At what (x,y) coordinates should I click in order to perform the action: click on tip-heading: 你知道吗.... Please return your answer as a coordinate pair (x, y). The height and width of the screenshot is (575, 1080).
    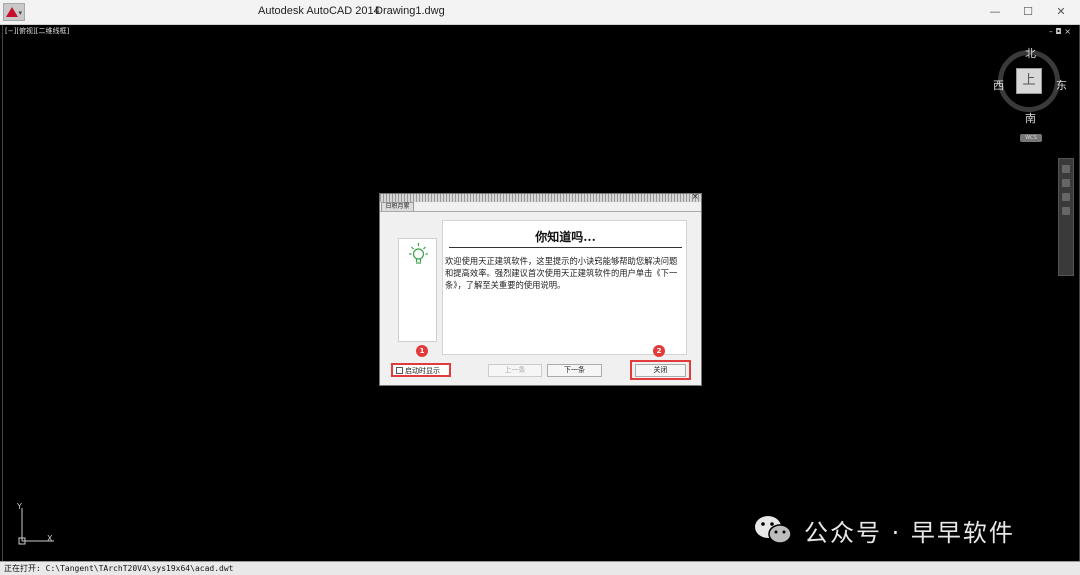
    Looking at the image, I should click on (565, 237).